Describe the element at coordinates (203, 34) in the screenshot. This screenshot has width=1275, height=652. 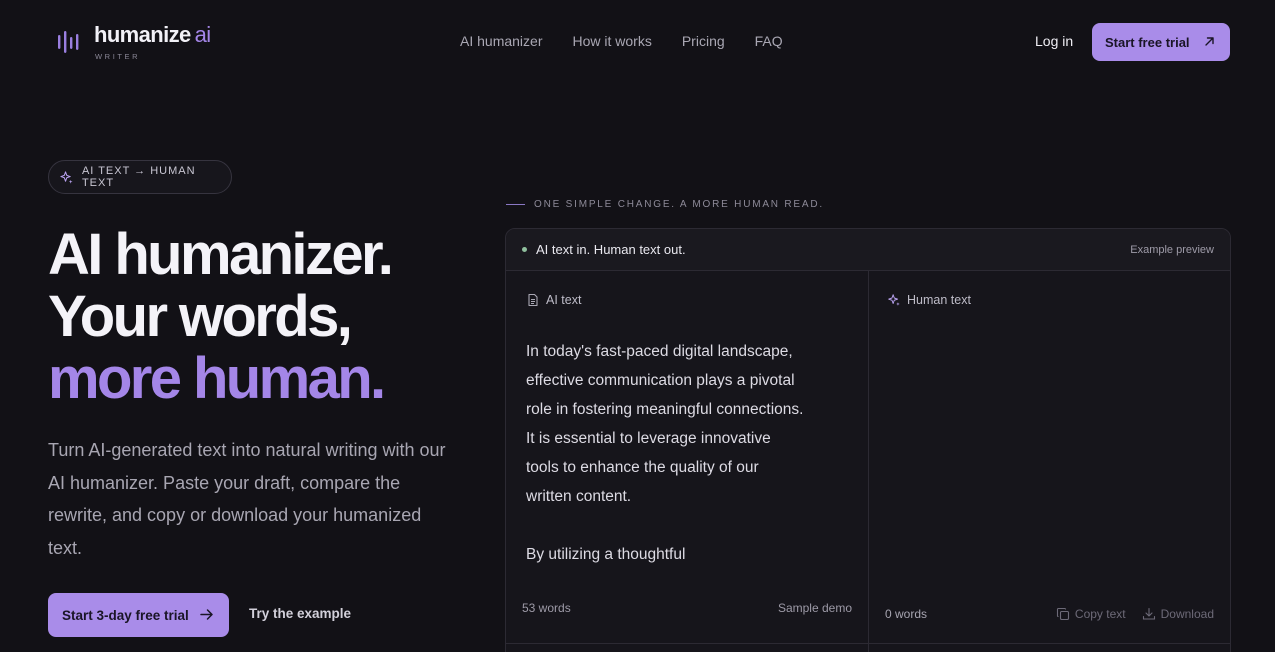
I see `brand-suffix: ai` at that location.